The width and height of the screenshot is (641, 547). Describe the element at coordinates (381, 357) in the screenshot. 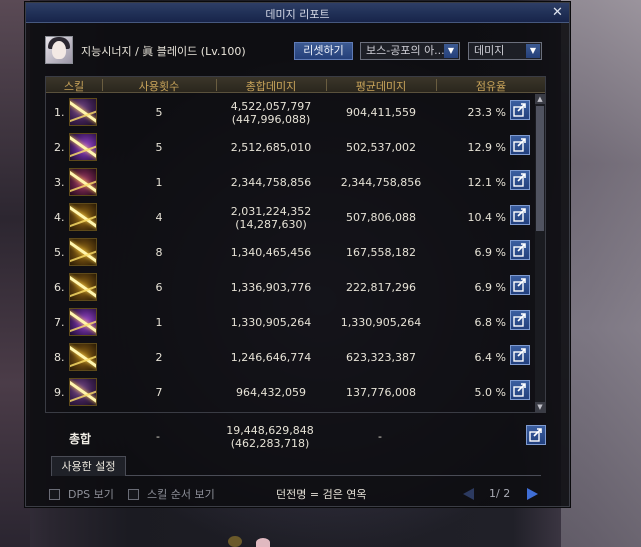

I see `row-average: 623,323,387` at that location.